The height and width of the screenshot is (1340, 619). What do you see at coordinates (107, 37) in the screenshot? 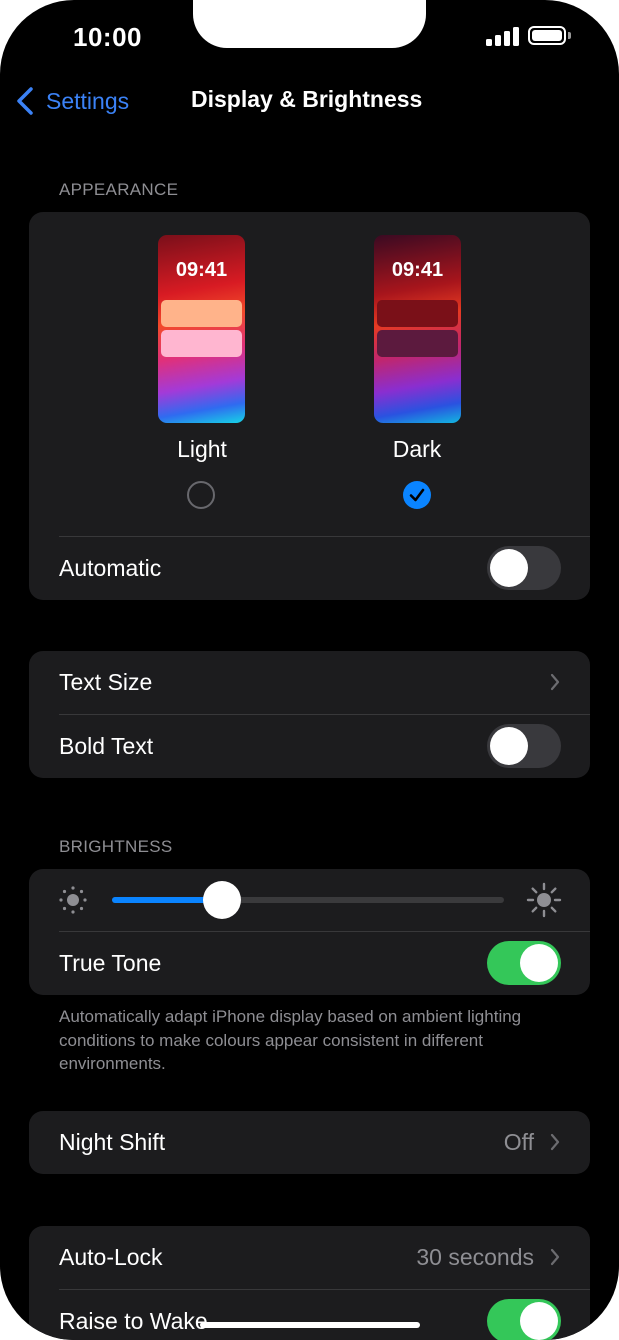
I see `status-time: 10:00` at bounding box center [107, 37].